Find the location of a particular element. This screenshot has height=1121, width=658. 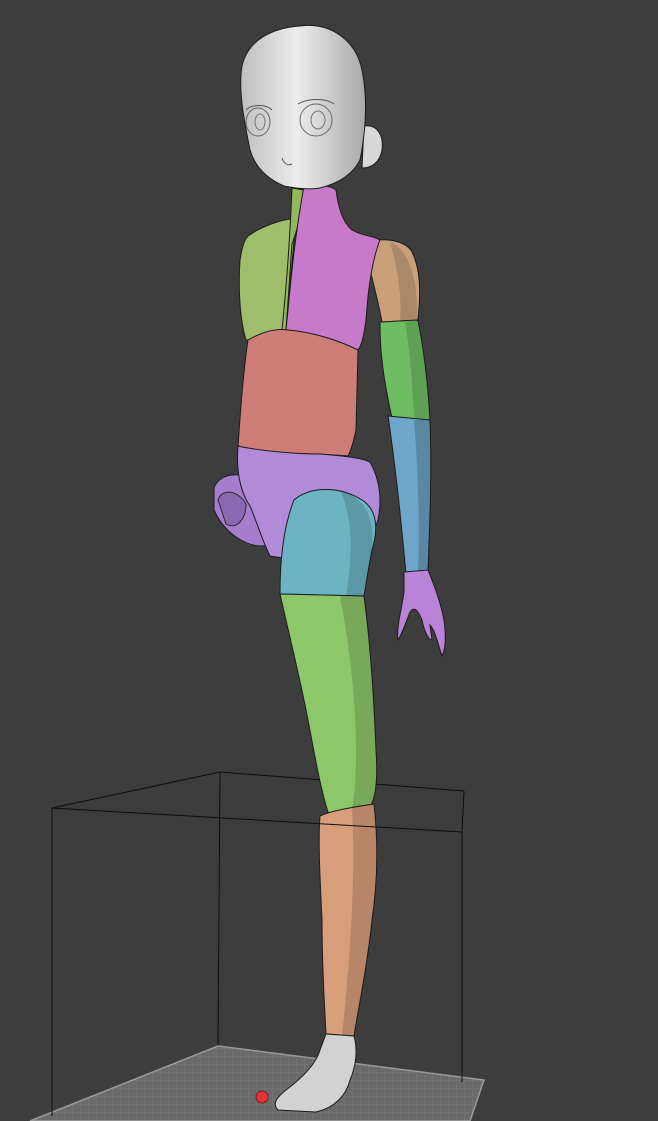

origin-marker is located at coordinates (262, 1097).